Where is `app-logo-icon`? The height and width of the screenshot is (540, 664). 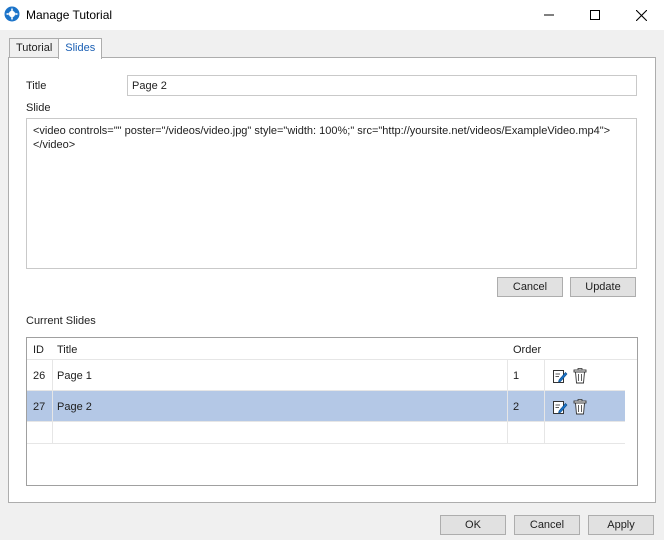 app-logo-icon is located at coordinates (12, 14).